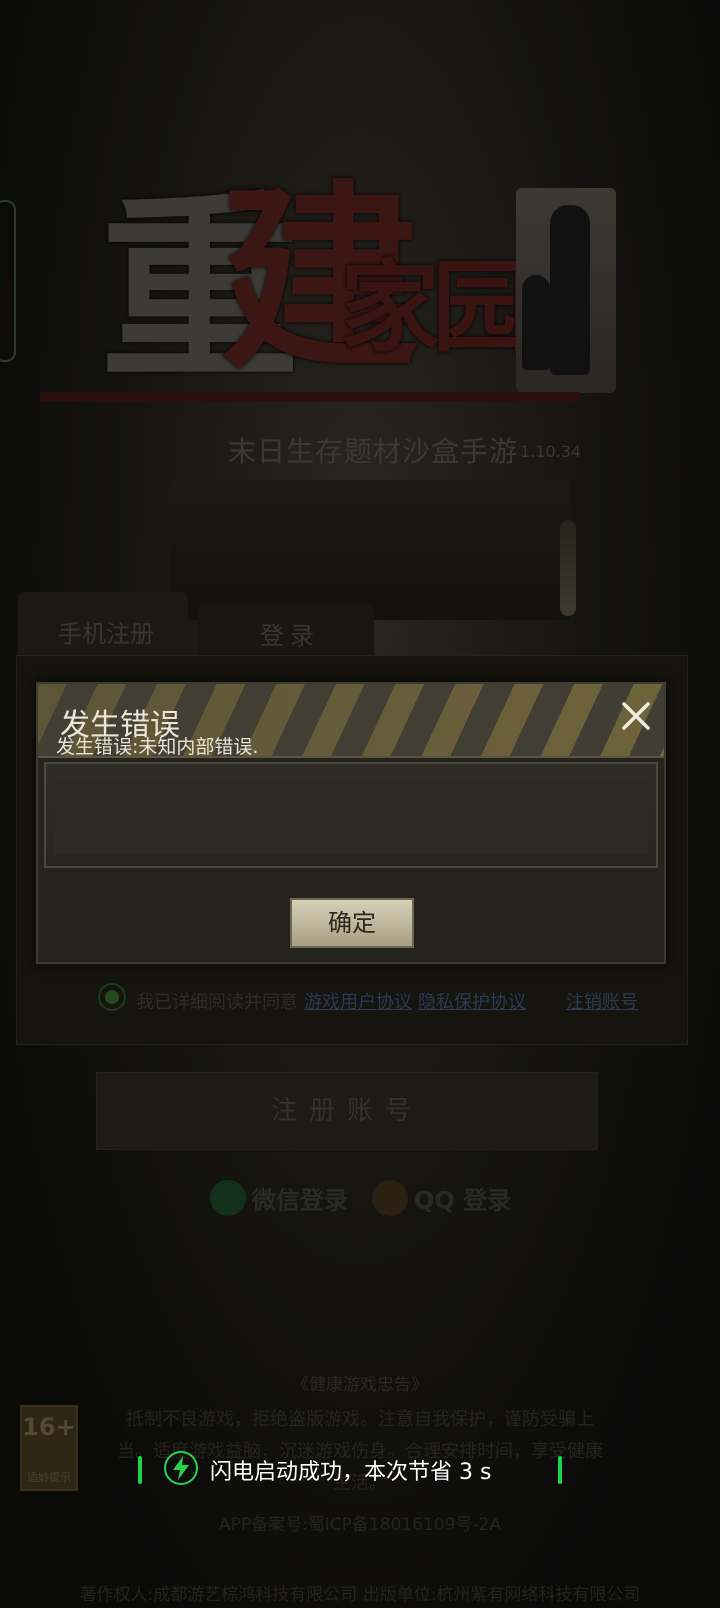 The width and height of the screenshot is (720, 1608). I want to click on tab-login: 登录, so click(286, 630).